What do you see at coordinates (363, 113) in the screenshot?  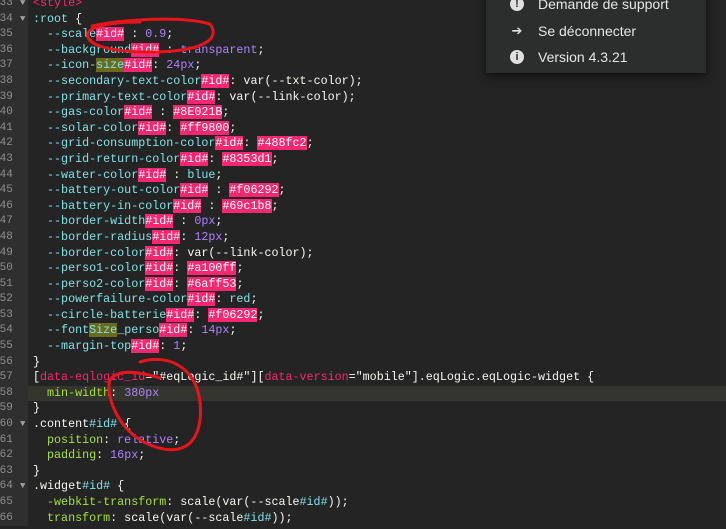 I see `code-line: 940 --gas-color#id# : #8E021B;` at bounding box center [363, 113].